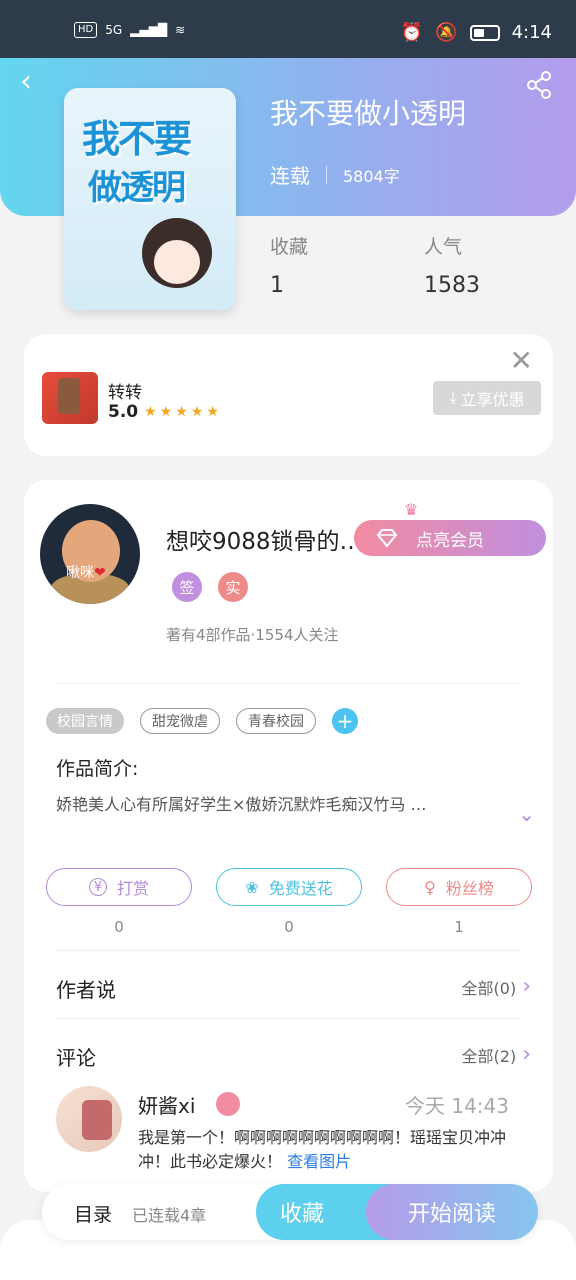  What do you see at coordinates (345, 721) in the screenshot?
I see `add-tag-icon: +` at bounding box center [345, 721].